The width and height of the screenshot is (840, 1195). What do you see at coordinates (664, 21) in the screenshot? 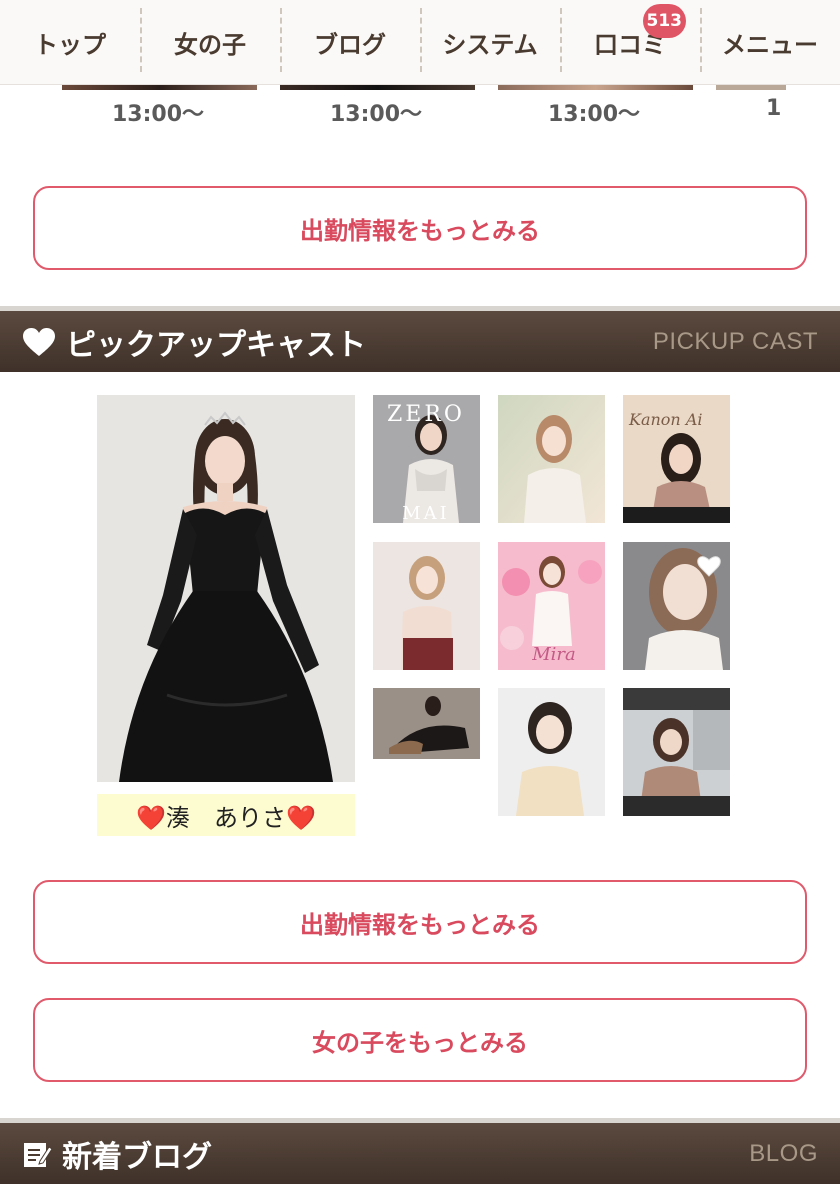
I see `reviews-count-badge: 513` at bounding box center [664, 21].